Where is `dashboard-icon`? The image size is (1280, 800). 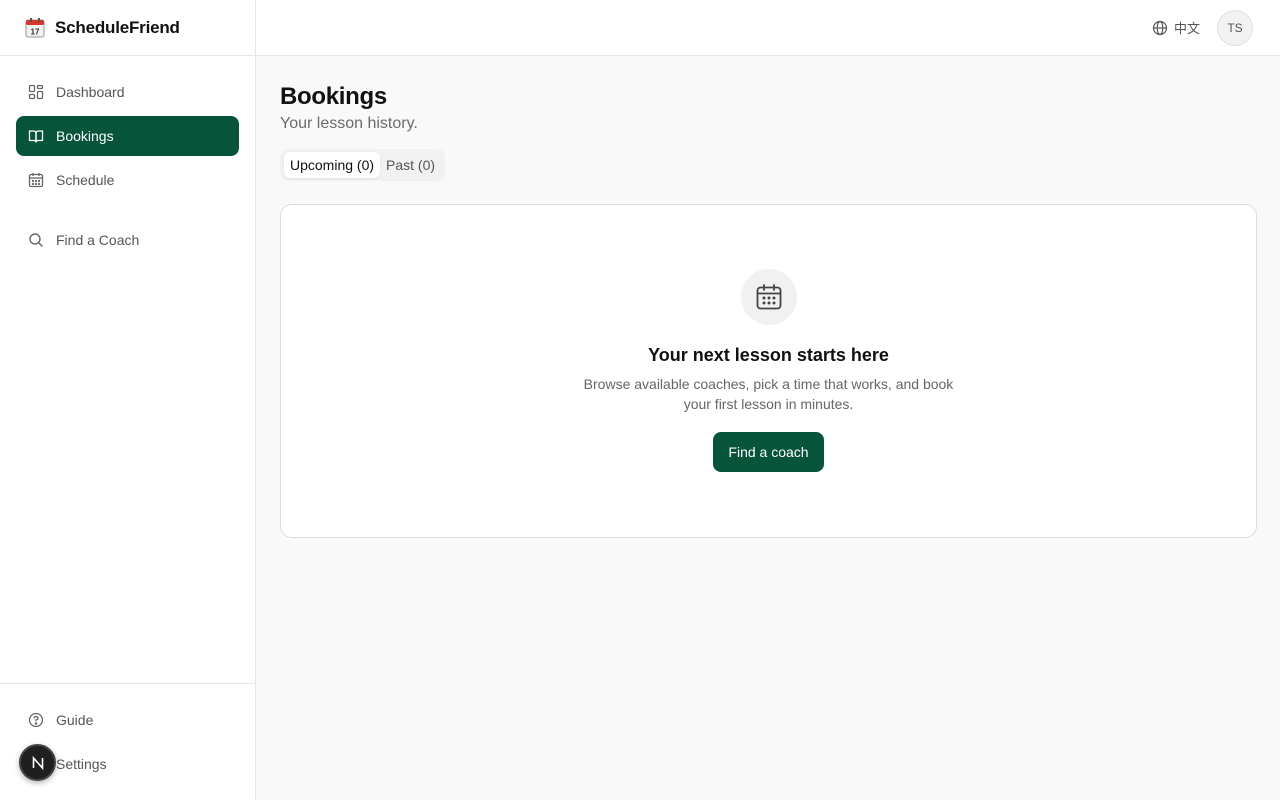 dashboard-icon is located at coordinates (36, 92).